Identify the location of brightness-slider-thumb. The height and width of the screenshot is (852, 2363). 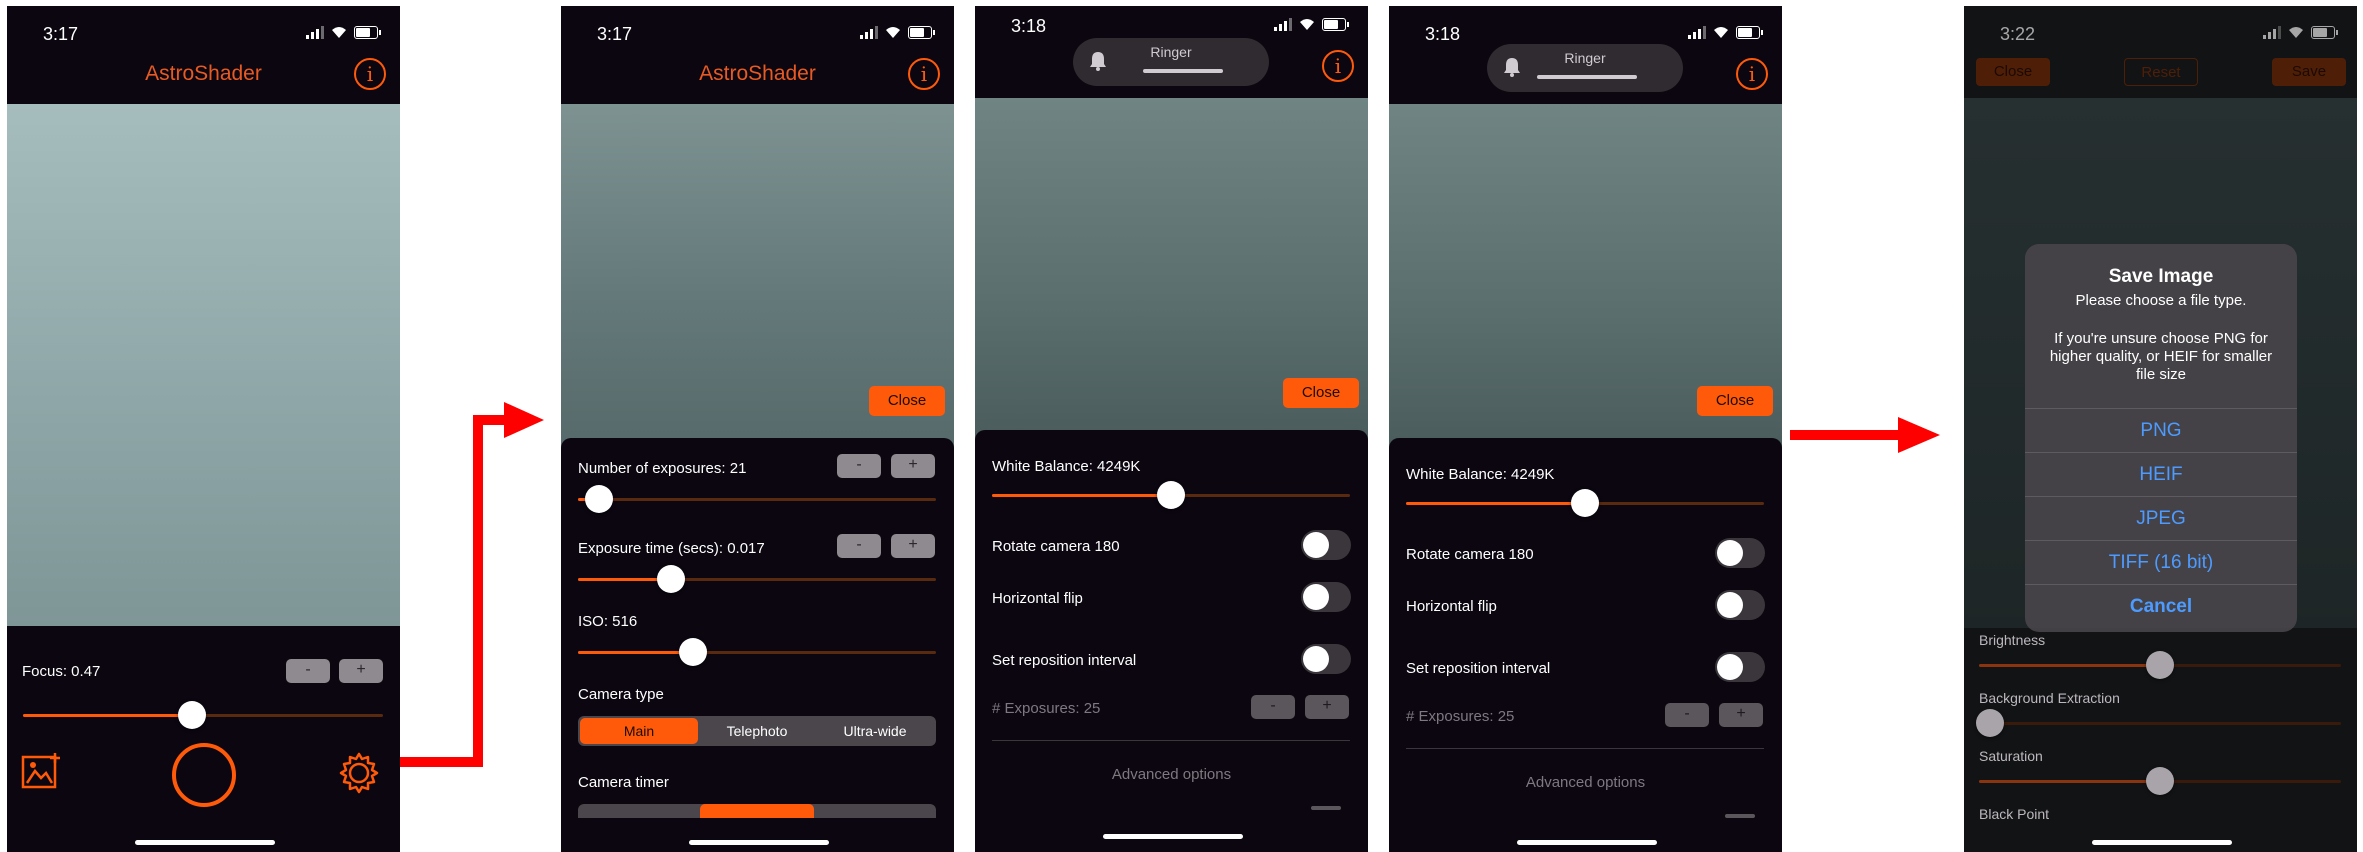
(2160, 665).